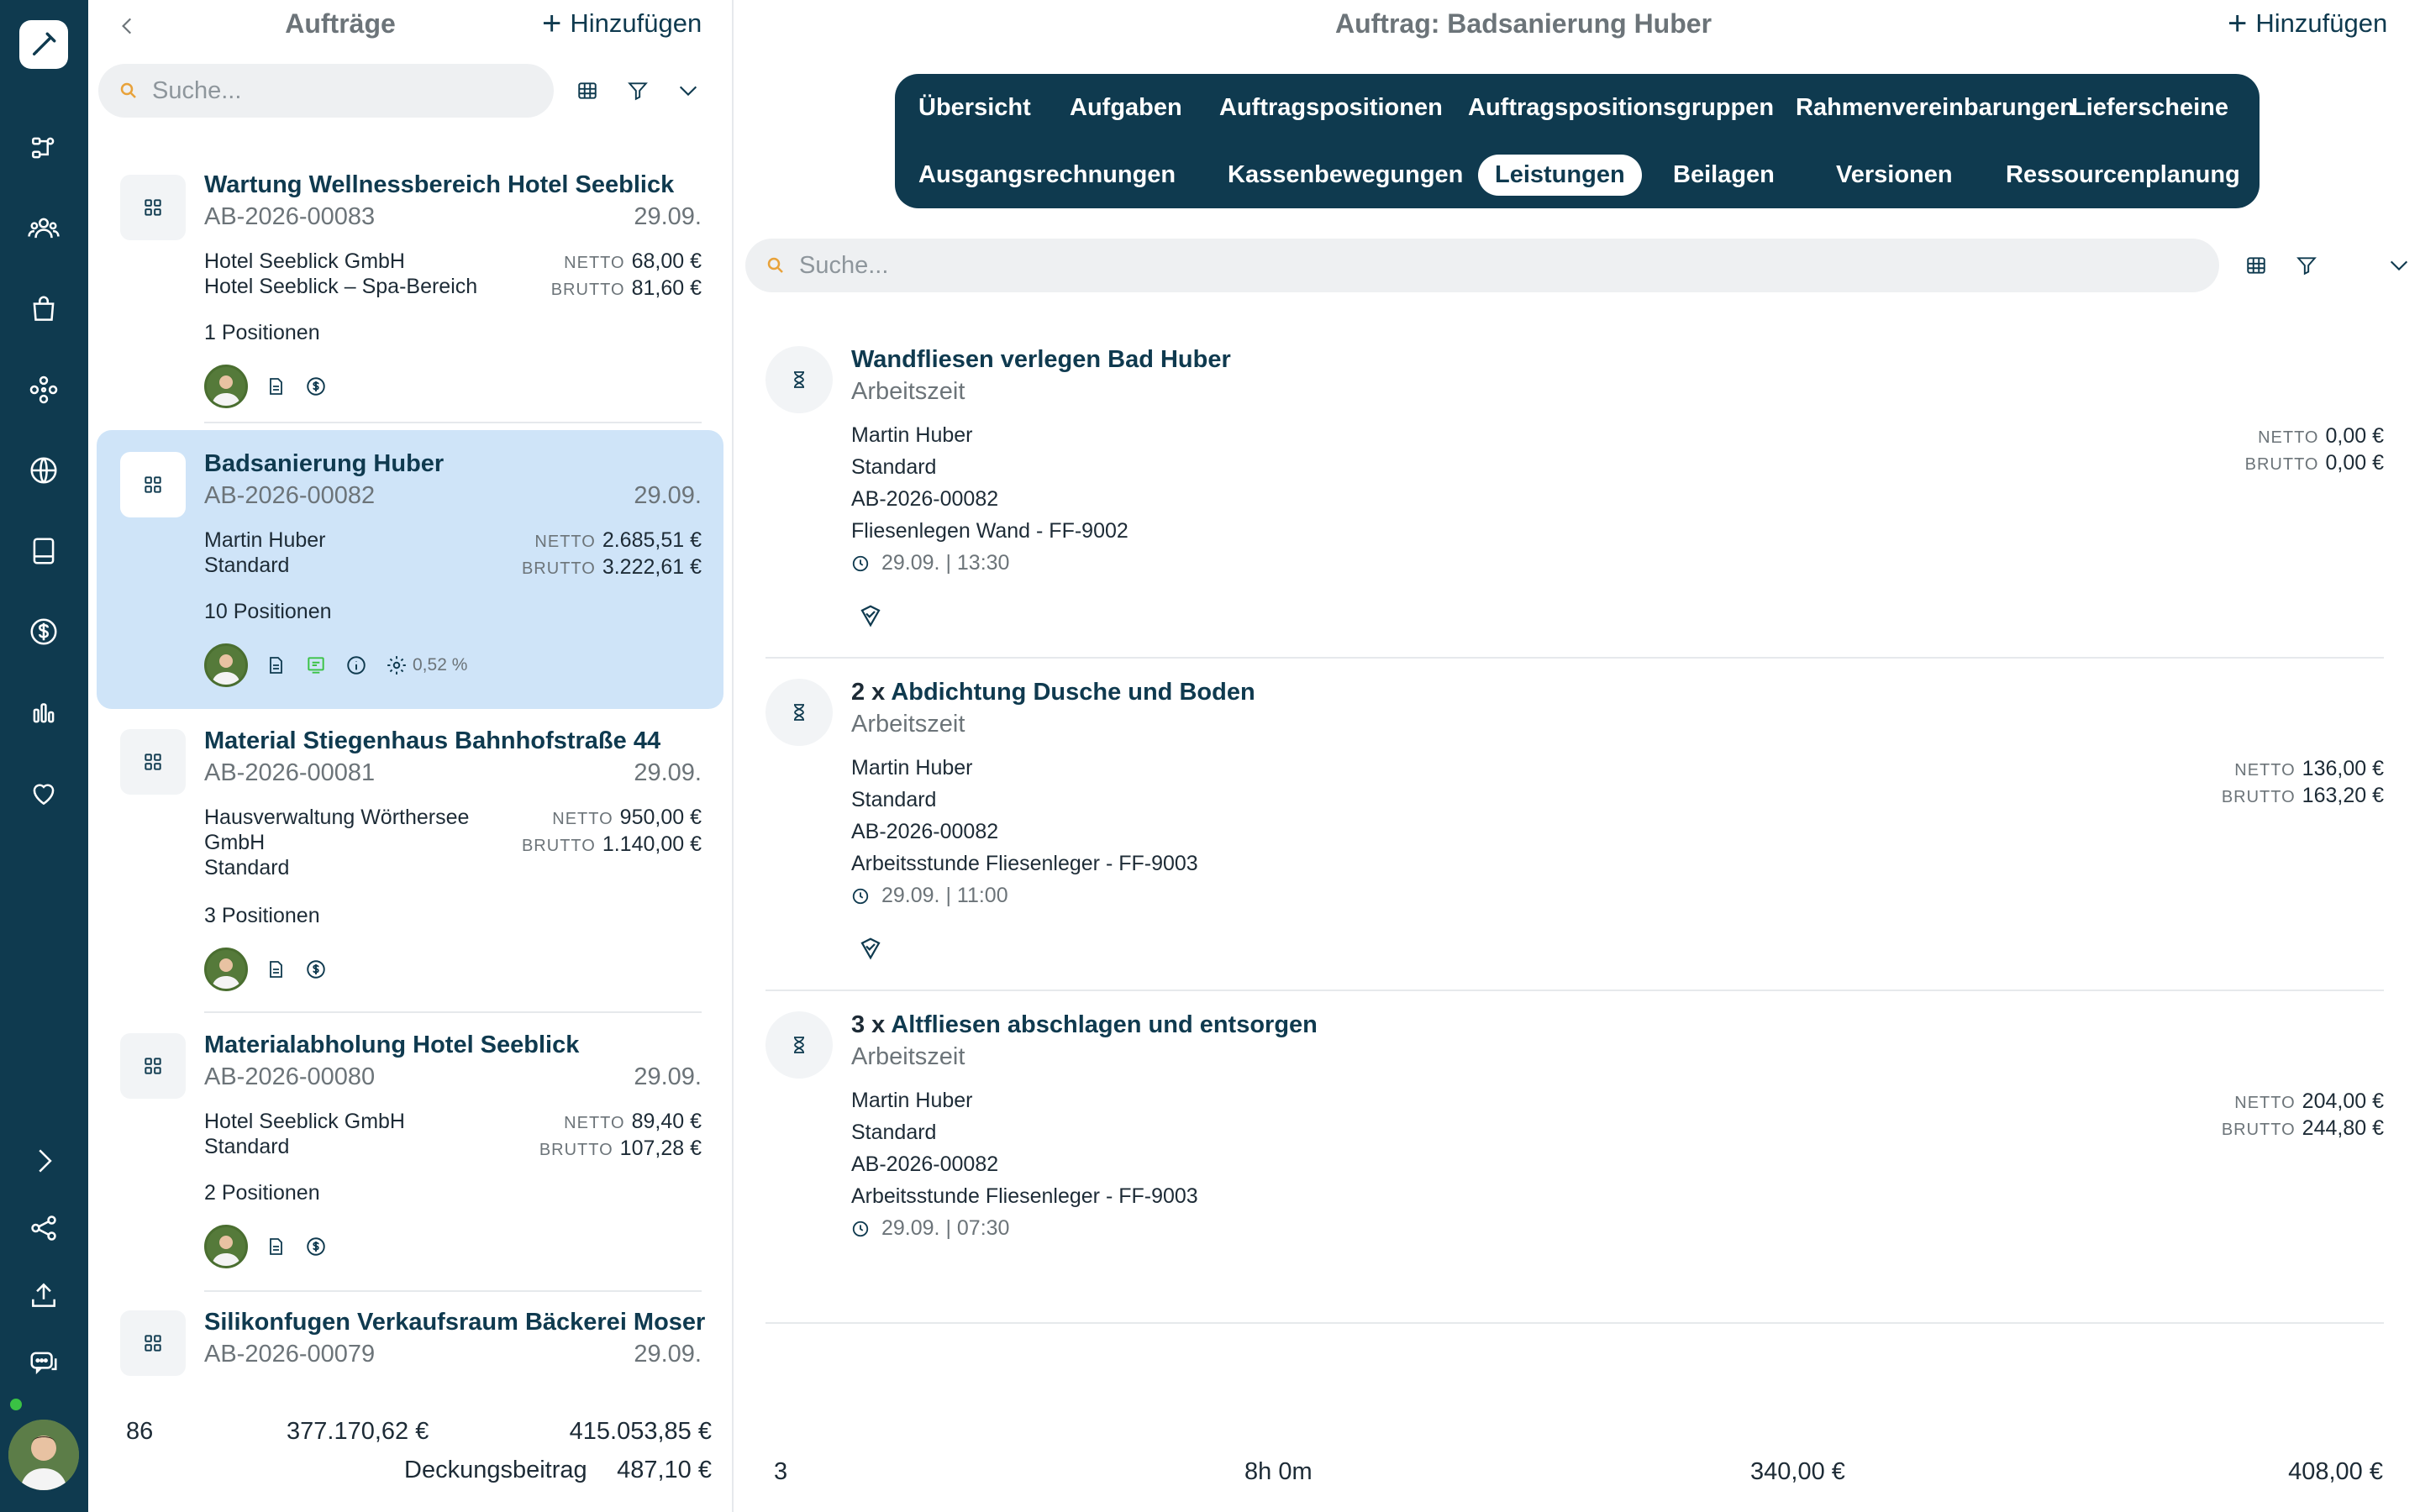 This screenshot has width=2420, height=1512. I want to click on order-search-input, so click(334, 90).